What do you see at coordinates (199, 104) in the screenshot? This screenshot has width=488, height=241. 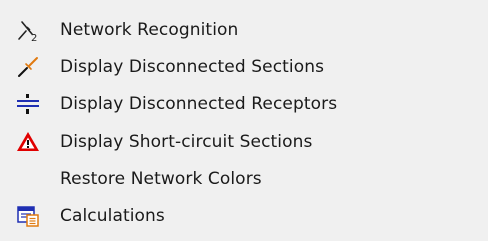 I see `menu-item-label: Display Disconnected Receptors` at bounding box center [199, 104].